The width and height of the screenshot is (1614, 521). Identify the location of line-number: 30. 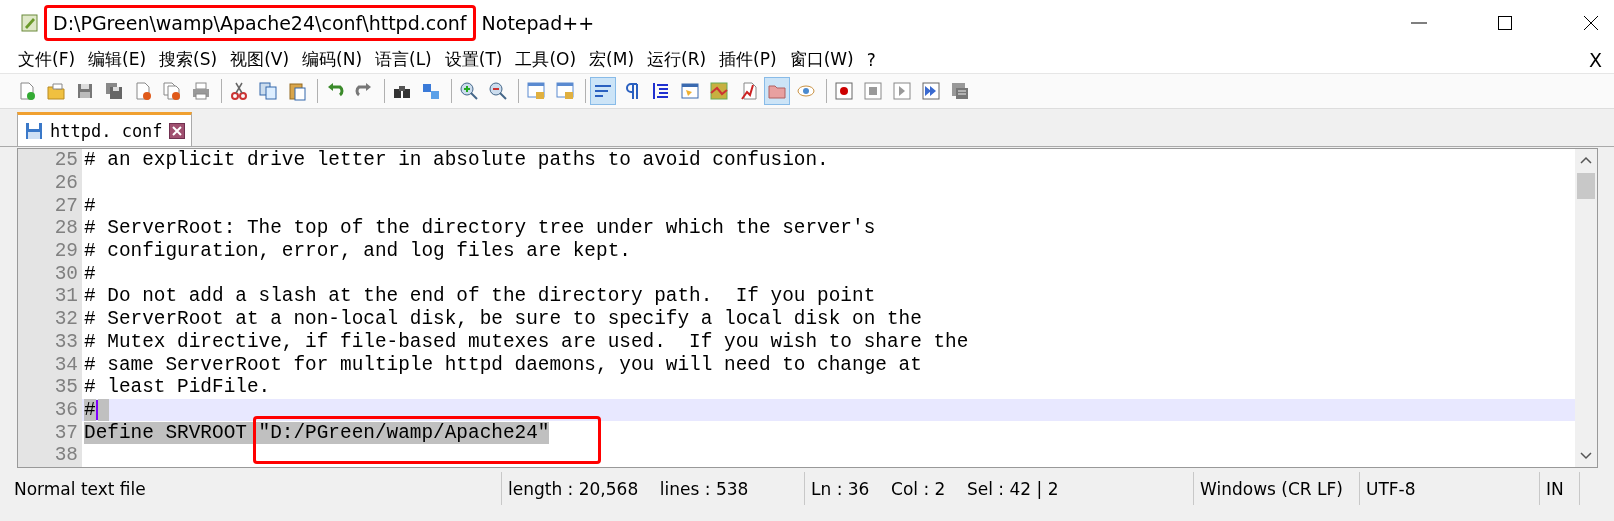
(50, 274).